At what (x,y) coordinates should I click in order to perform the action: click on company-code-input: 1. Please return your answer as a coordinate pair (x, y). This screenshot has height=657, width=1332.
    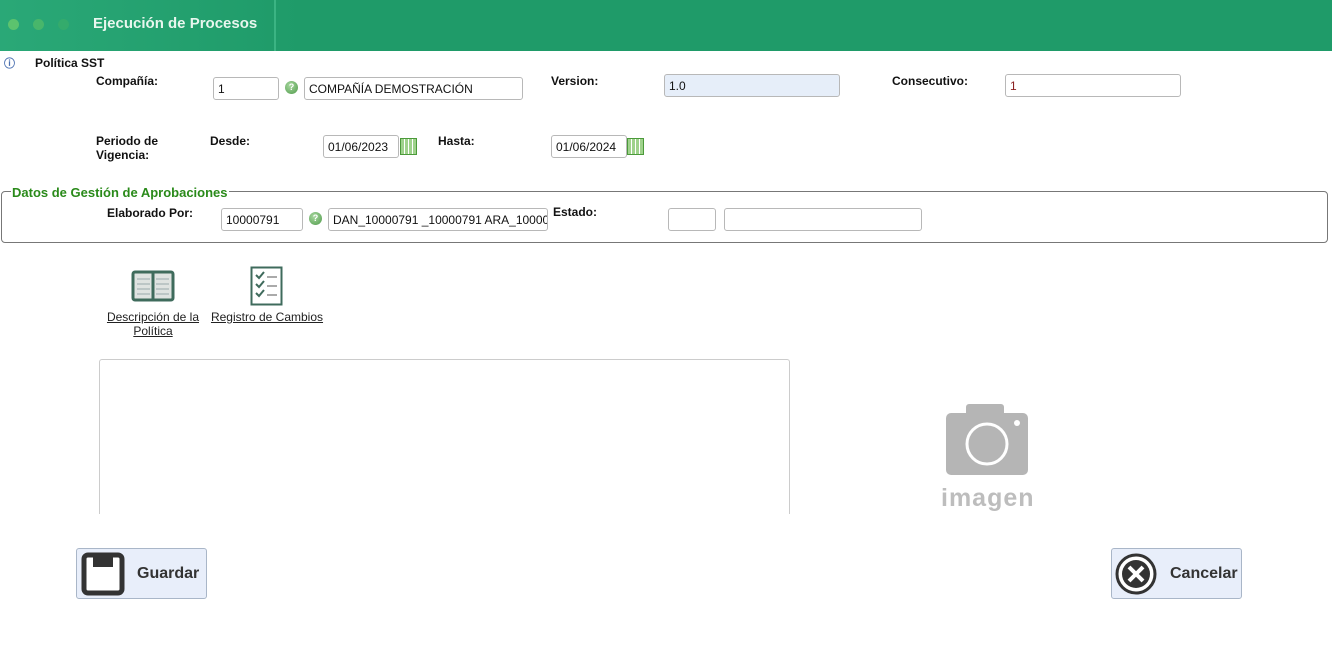
    Looking at the image, I should click on (246, 88).